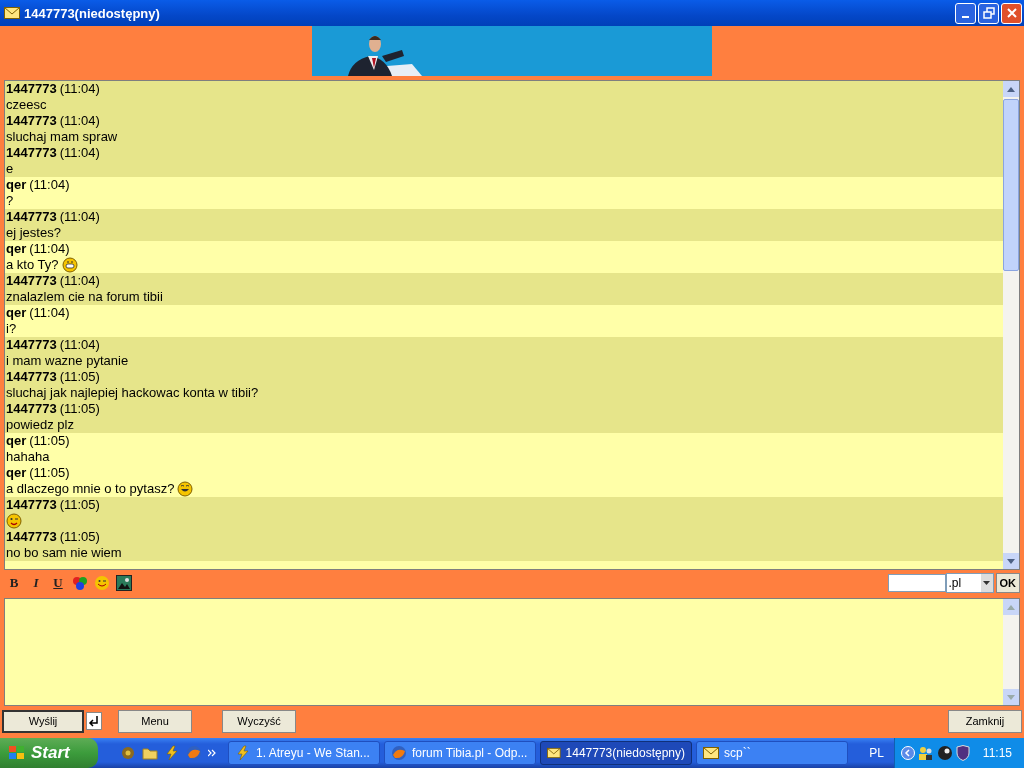  What do you see at coordinates (14, 521) in the screenshot?
I see `winking-face-icon` at bounding box center [14, 521].